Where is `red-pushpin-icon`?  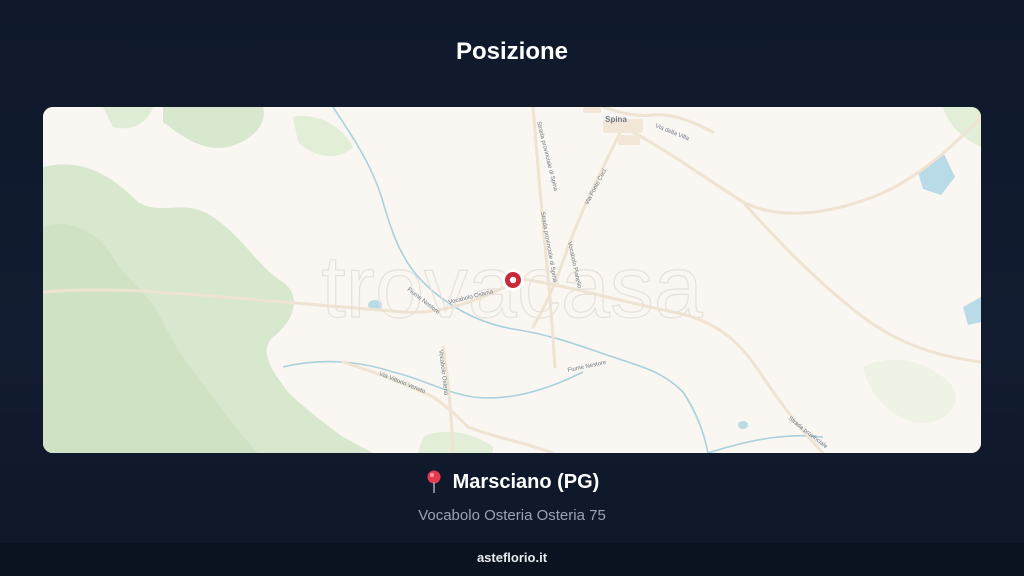 red-pushpin-icon is located at coordinates (434, 481).